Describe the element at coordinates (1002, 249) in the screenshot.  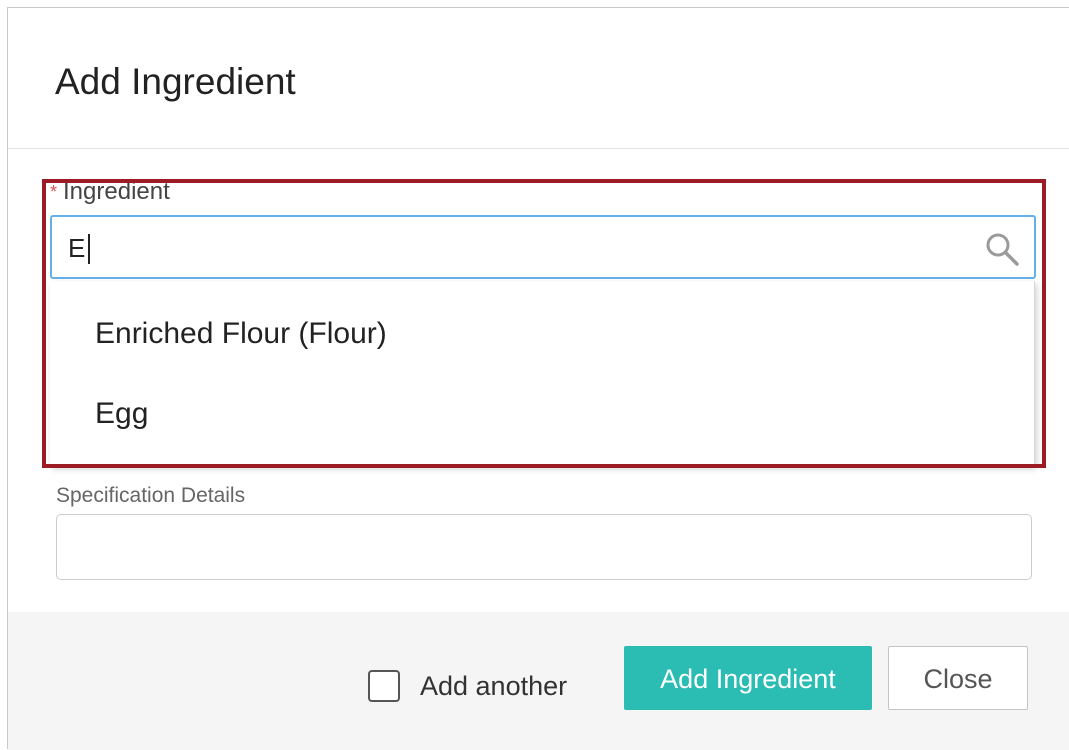
I see `search-icon` at that location.